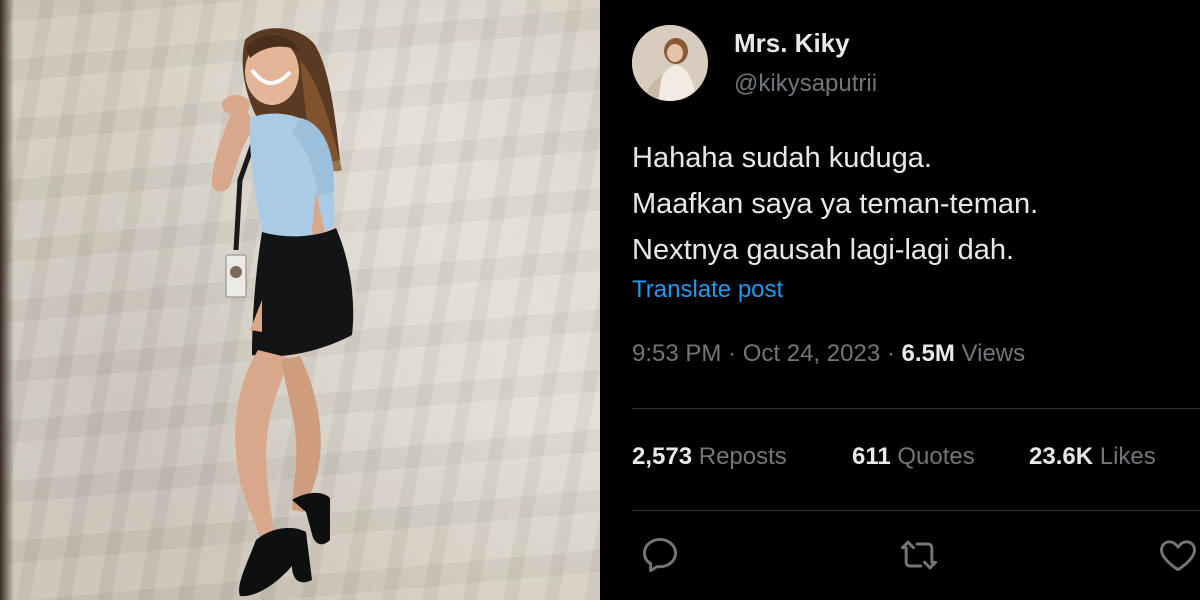 This screenshot has width=1200, height=600. What do you see at coordinates (782, 158) in the screenshot?
I see `tweet-text-line: Hahaha sudah kuduga.` at bounding box center [782, 158].